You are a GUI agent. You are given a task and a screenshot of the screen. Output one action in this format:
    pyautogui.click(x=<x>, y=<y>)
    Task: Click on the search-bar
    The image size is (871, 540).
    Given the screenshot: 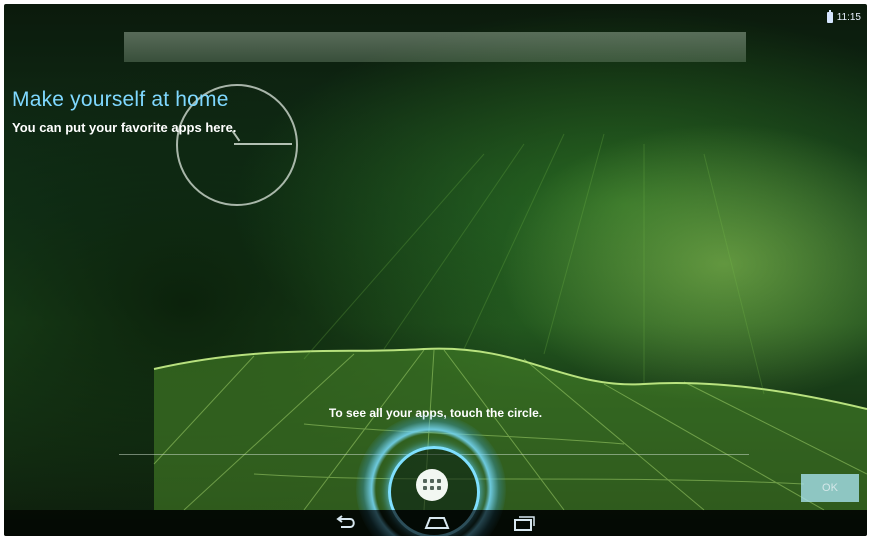 What is the action you would take?
    pyautogui.click(x=435, y=47)
    